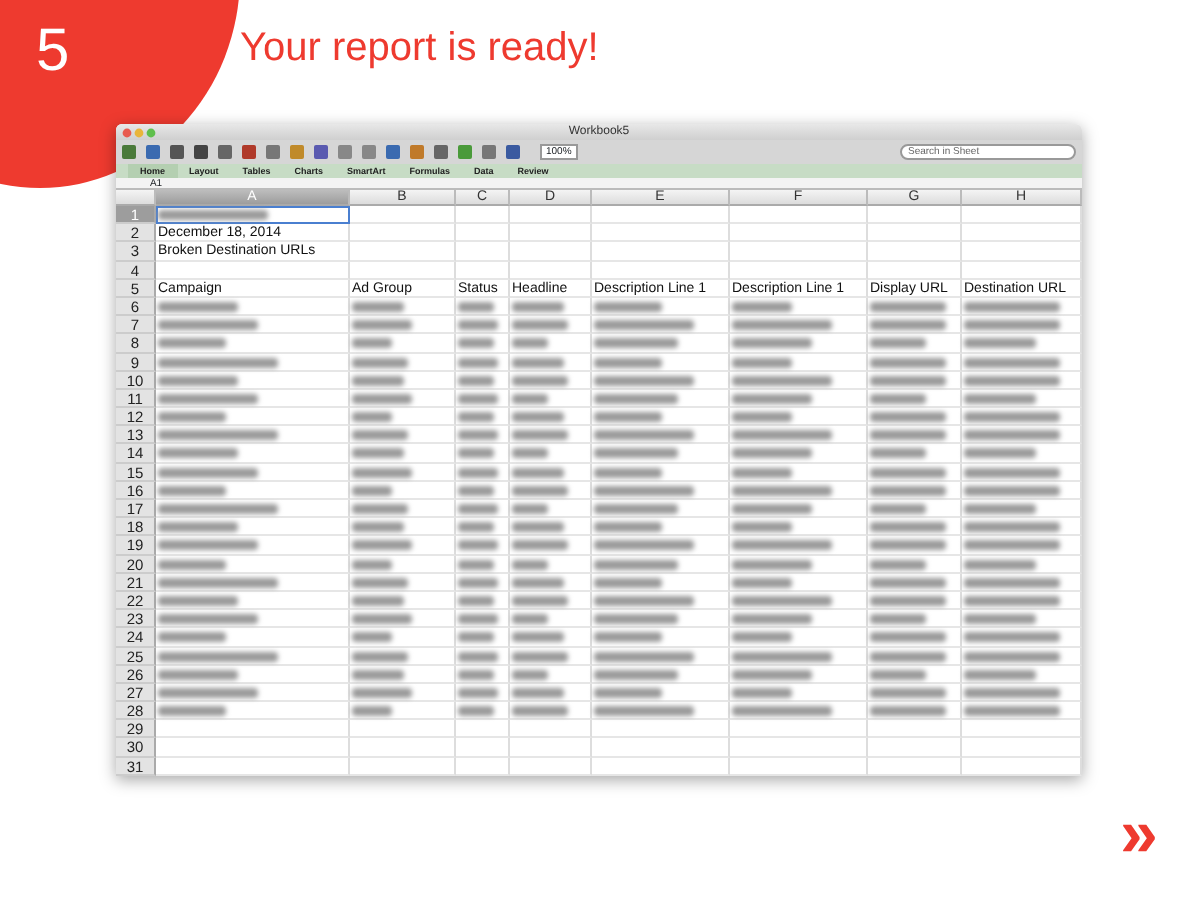 Image resolution: width=1200 pixels, height=900 pixels. I want to click on window-controls-icon, so click(140, 133).